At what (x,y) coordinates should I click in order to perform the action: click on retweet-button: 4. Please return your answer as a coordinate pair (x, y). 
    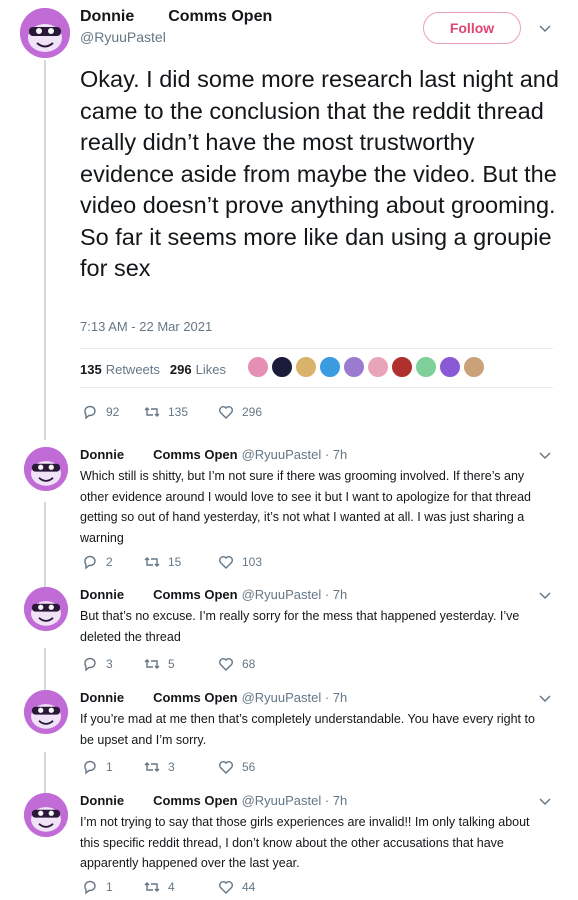
    Looking at the image, I should click on (176, 887).